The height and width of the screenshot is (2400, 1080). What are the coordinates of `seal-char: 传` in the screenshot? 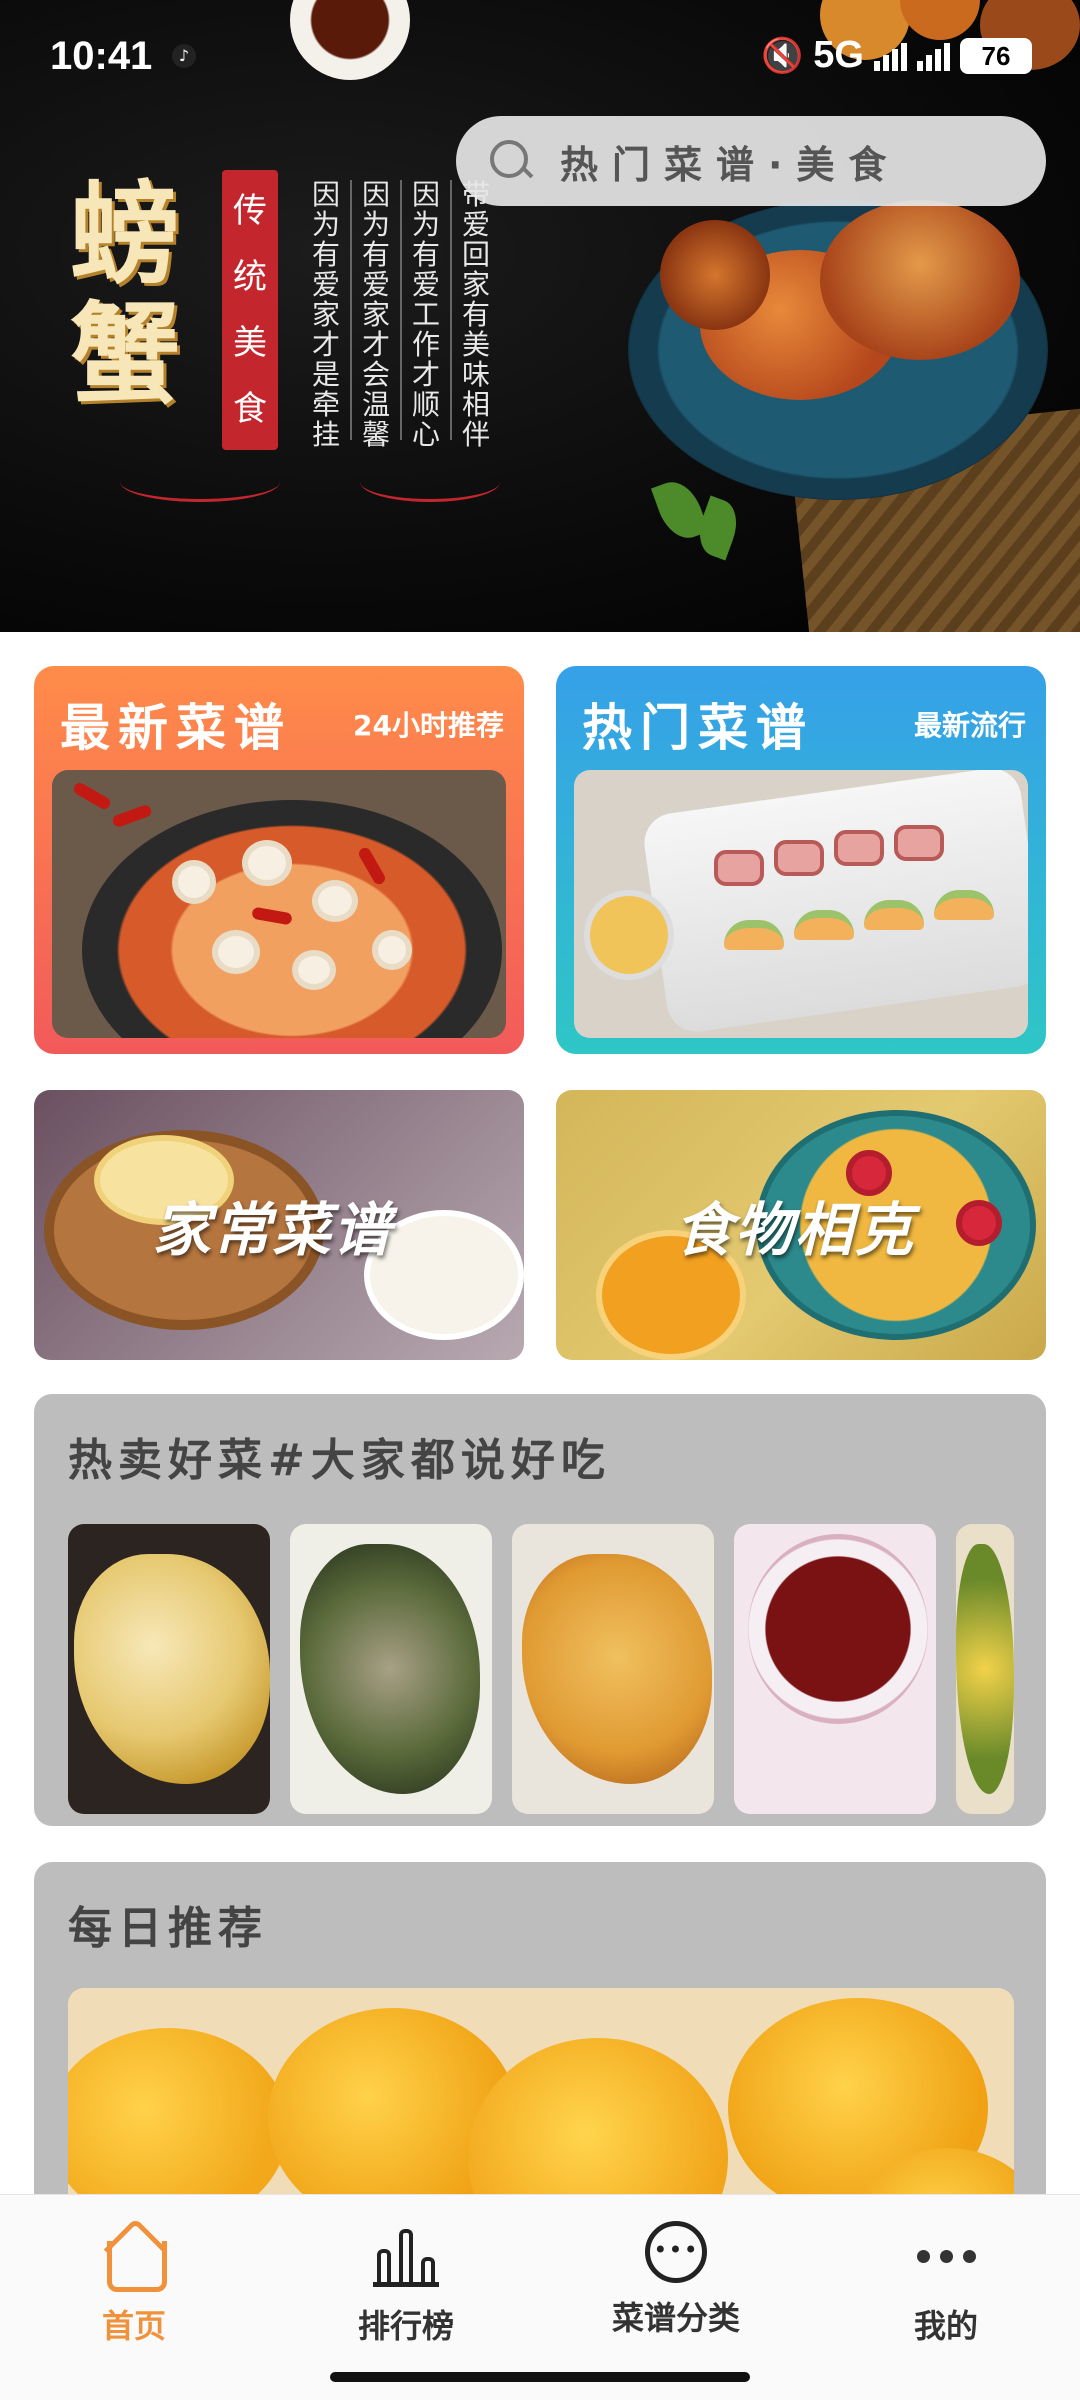 It's located at (250, 211).